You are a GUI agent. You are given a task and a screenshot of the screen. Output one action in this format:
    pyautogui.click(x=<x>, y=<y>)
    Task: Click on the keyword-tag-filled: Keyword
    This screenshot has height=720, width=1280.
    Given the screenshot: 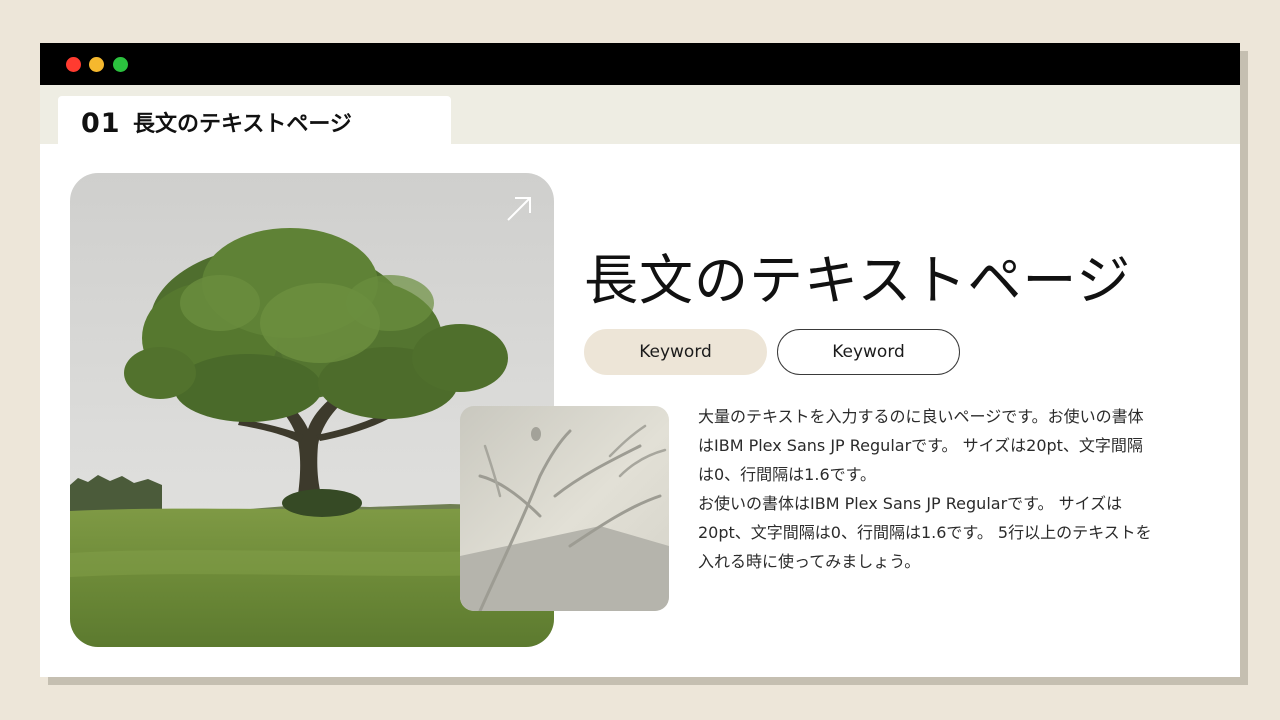 What is the action you would take?
    pyautogui.click(x=675, y=352)
    